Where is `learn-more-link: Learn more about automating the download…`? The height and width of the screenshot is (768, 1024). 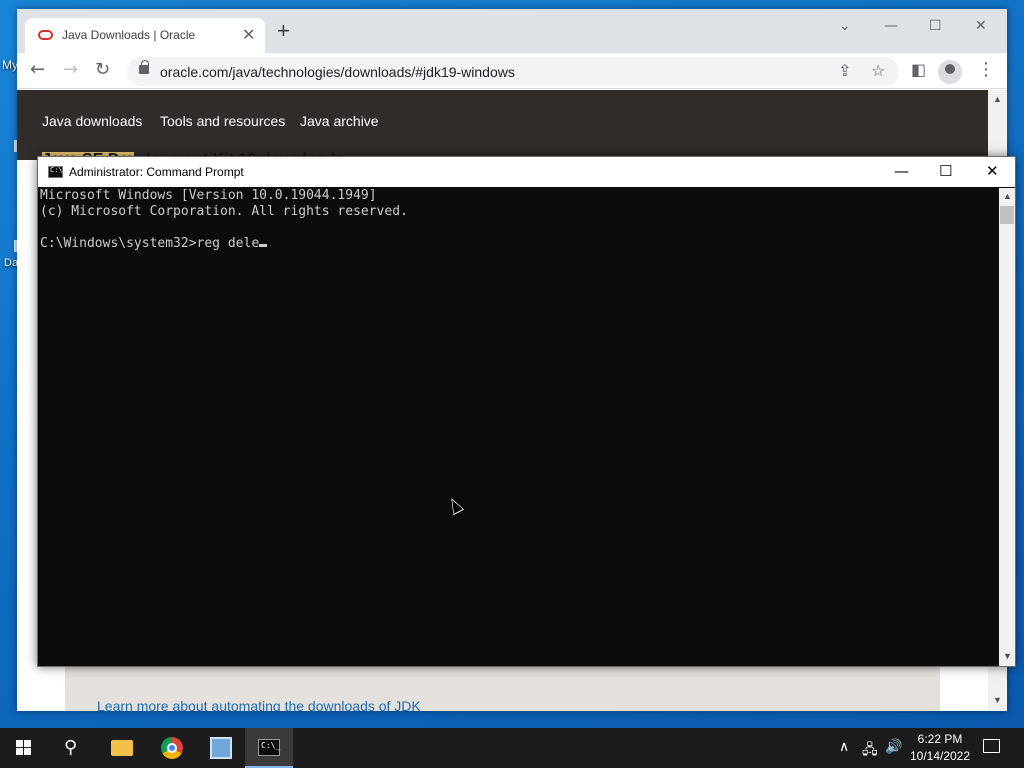 learn-more-link: Learn more about automating the download… is located at coordinates (259, 704).